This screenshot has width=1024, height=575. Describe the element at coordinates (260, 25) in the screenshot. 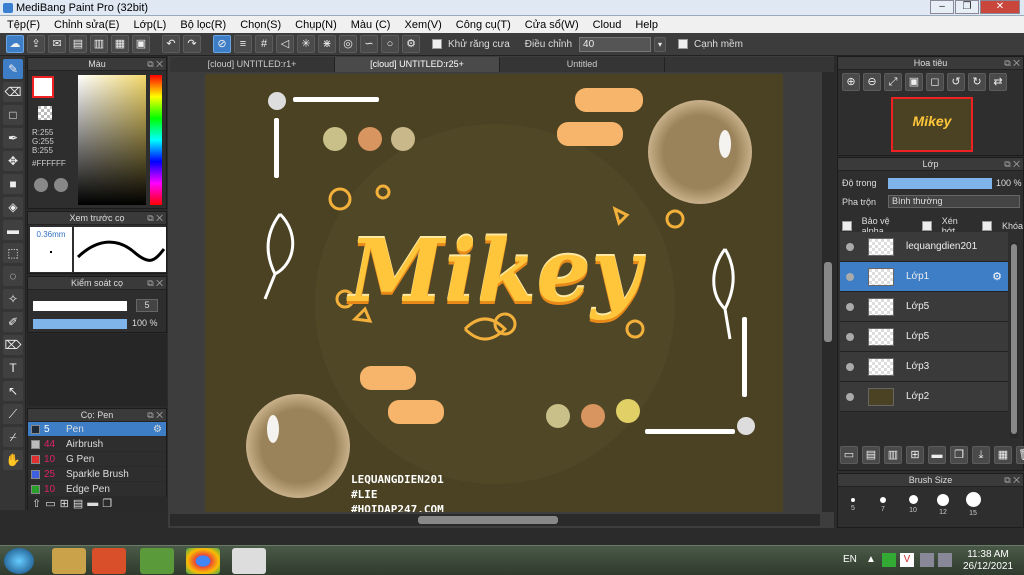

I see `menu-select: Chọn(S)` at that location.